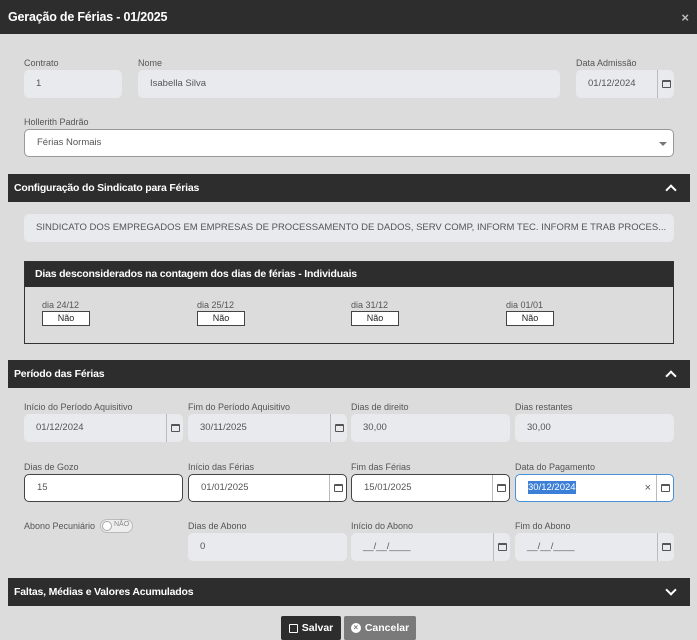 This screenshot has height=640, width=697. Describe the element at coordinates (381, 467) in the screenshot. I see `fim-ferias-label: Fim das Férias` at that location.